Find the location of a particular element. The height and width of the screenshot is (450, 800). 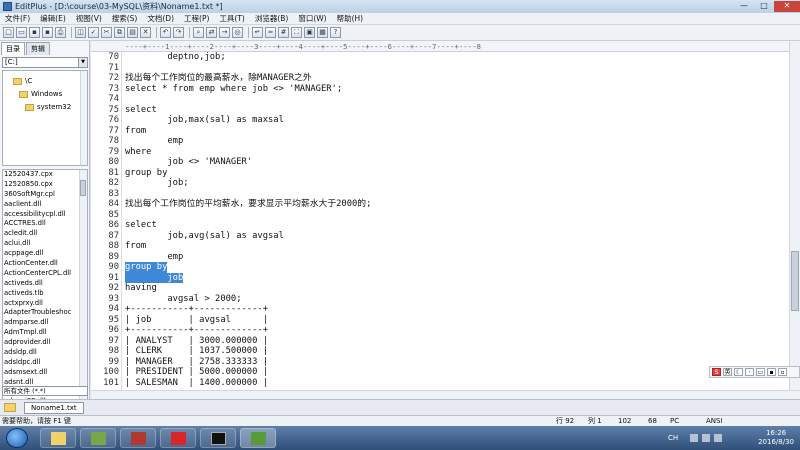

file-item: acppage.dll is located at coordinates (42, 254).